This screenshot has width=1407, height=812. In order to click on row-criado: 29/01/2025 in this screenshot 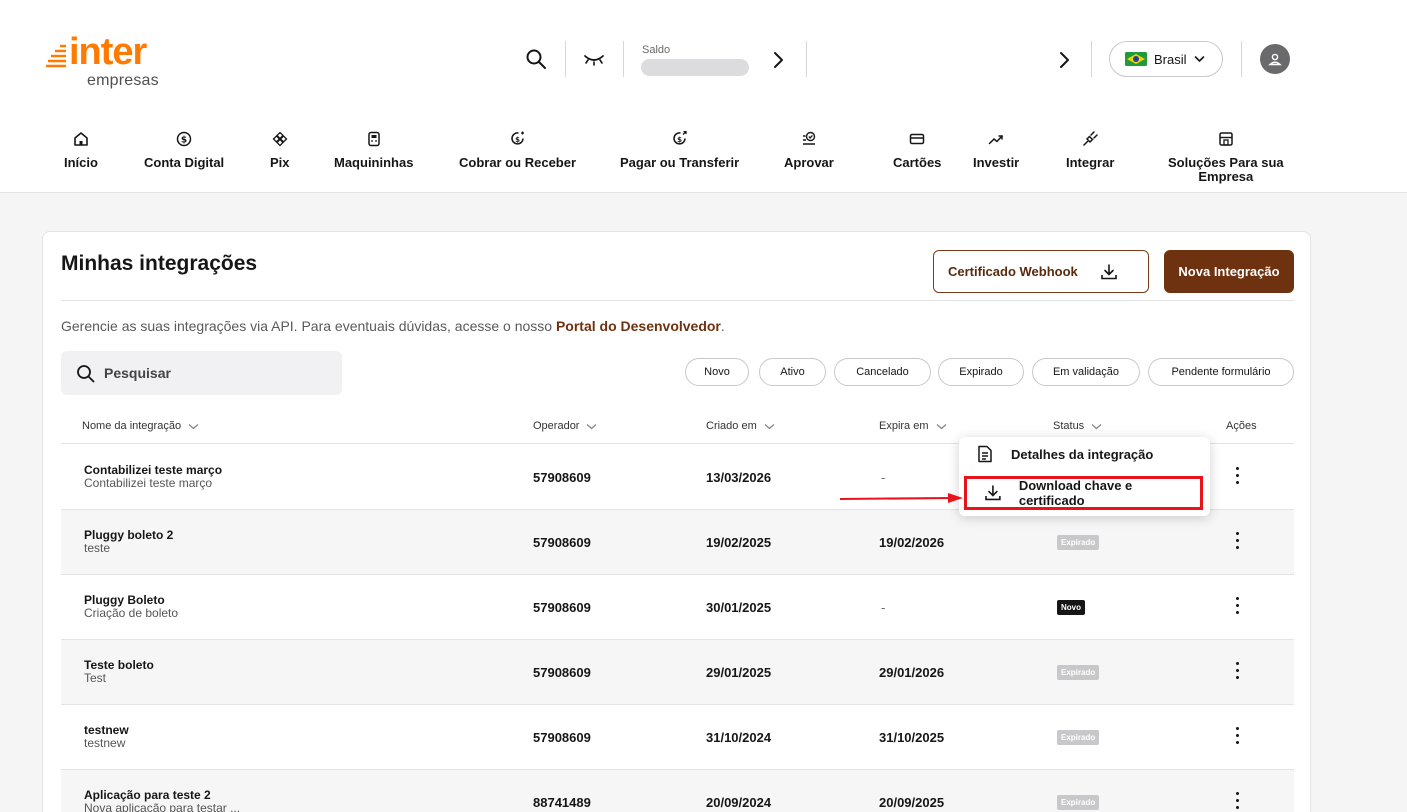, I will do `click(739, 672)`.